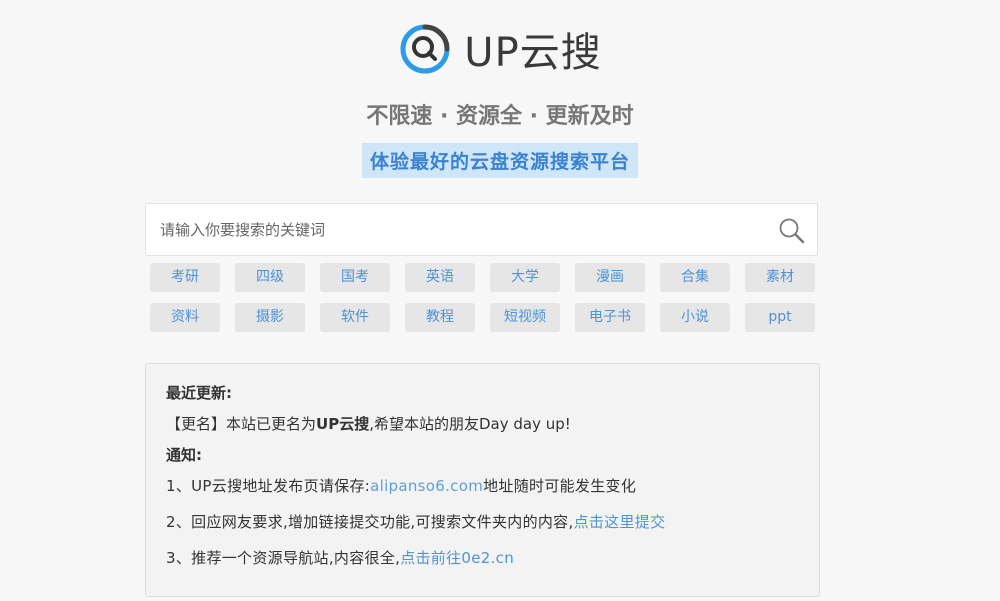 The image size is (1000, 601). What do you see at coordinates (184, 455) in the screenshot?
I see `notify-title: 通知:` at bounding box center [184, 455].